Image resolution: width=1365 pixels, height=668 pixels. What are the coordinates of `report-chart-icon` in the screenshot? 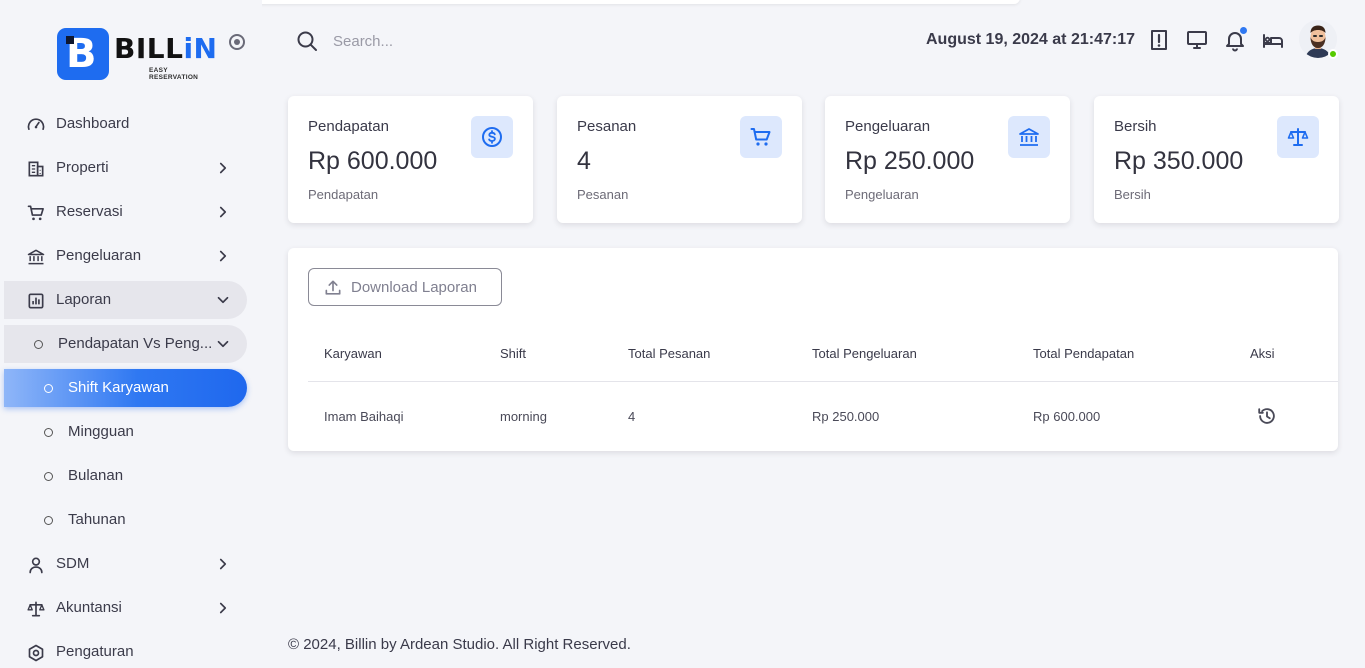 It's located at (36, 301).